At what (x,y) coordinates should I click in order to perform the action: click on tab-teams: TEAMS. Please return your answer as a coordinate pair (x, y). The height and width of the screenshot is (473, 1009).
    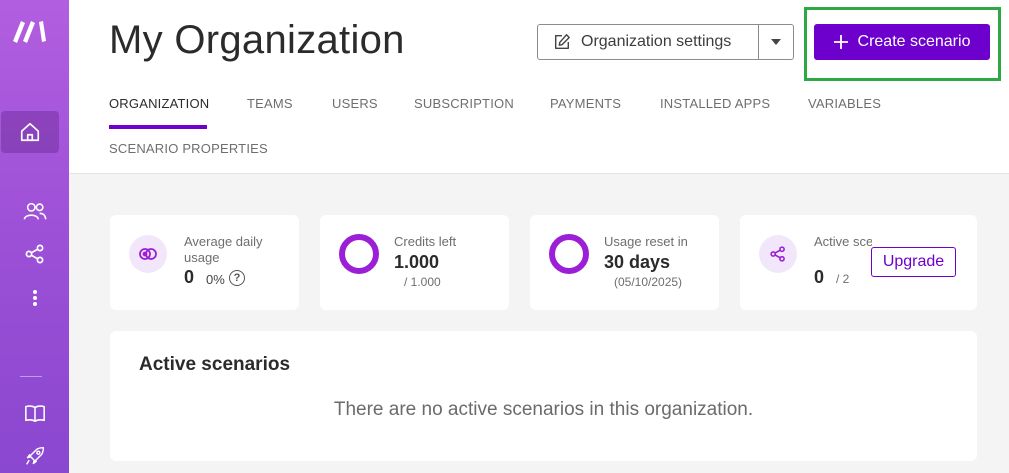
    Looking at the image, I should click on (270, 103).